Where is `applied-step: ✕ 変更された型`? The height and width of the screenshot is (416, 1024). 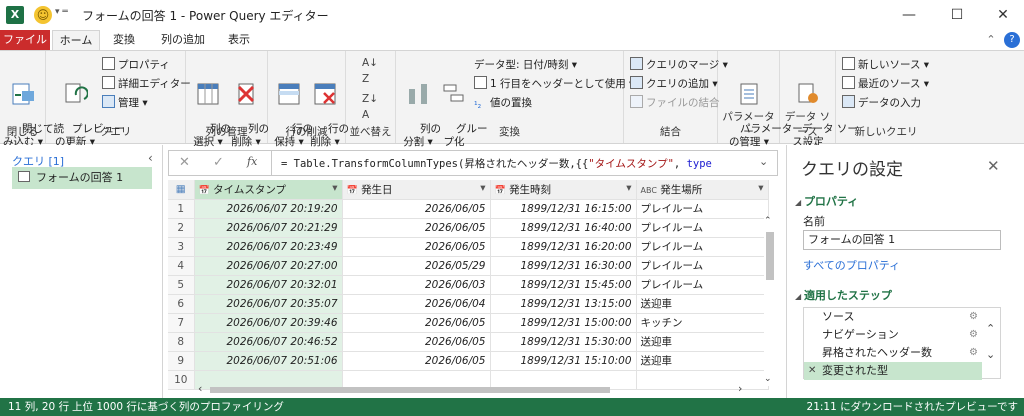 applied-step: ✕ 変更された型 is located at coordinates (893, 371).